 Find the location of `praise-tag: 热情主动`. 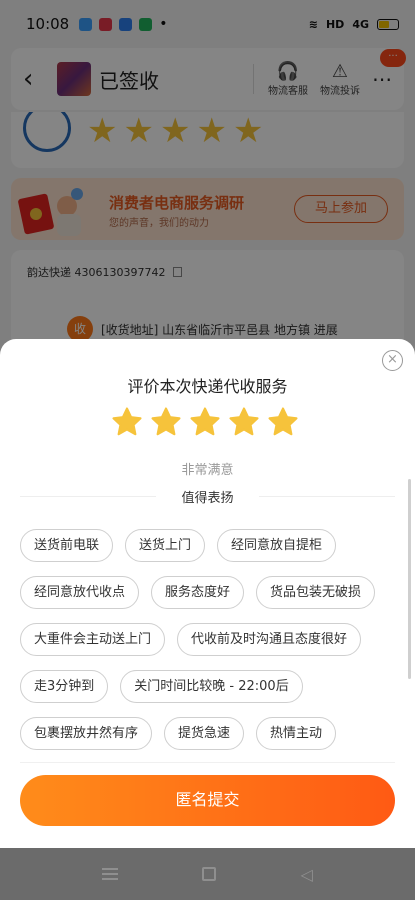

praise-tag: 热情主动 is located at coordinates (296, 733).